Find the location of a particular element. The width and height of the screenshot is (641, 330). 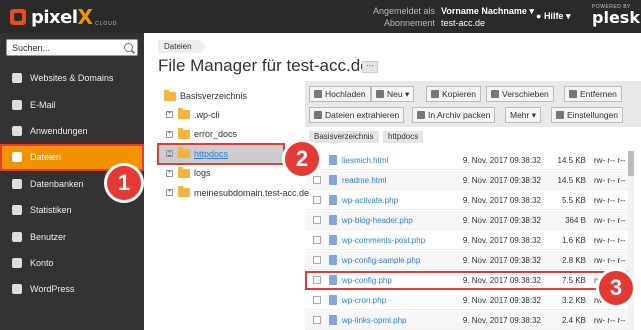

tree-item-httpdocs: + httpdocs is located at coordinates (221, 154).